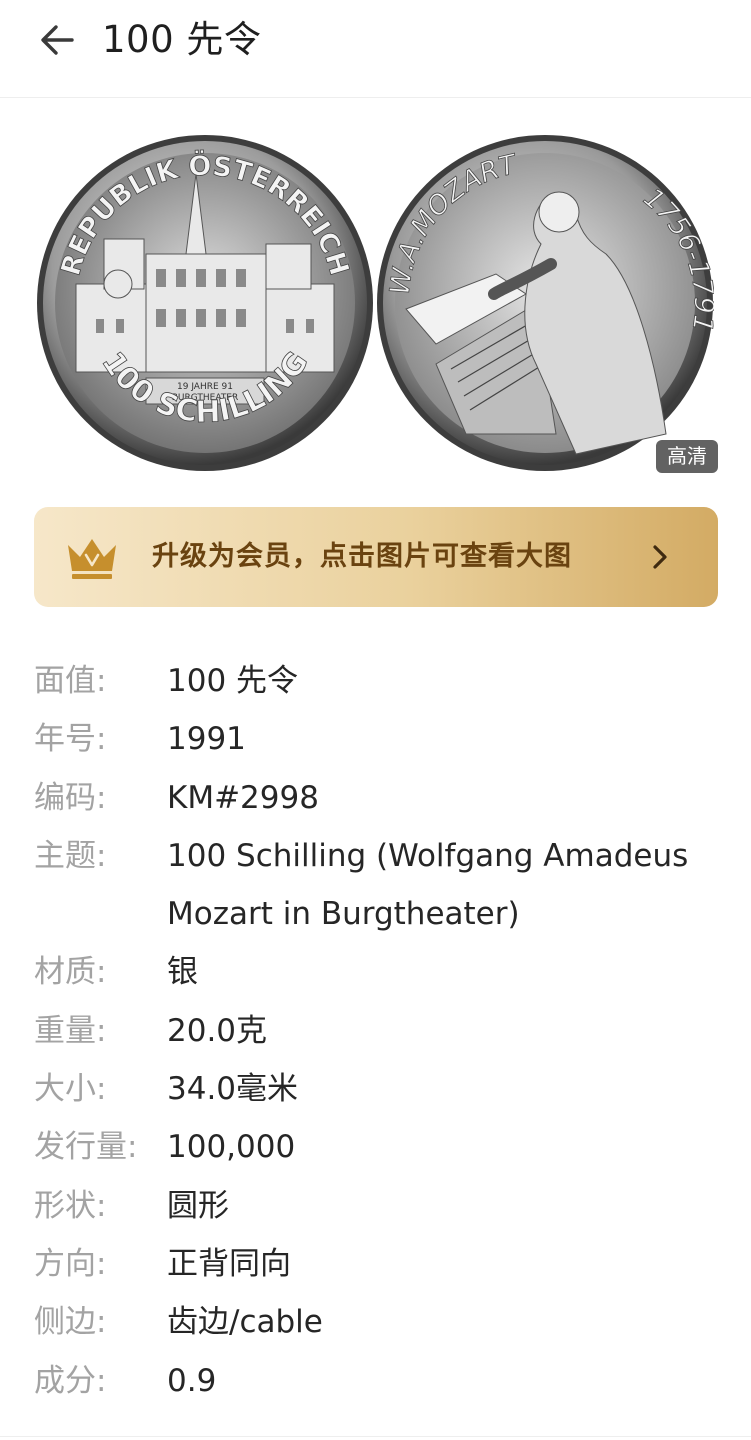 Image resolution: width=751 pixels, height=1440 pixels. What do you see at coordinates (379, 1381) in the screenshot?
I see `detail-row-composition: 成分: 0.9` at bounding box center [379, 1381].